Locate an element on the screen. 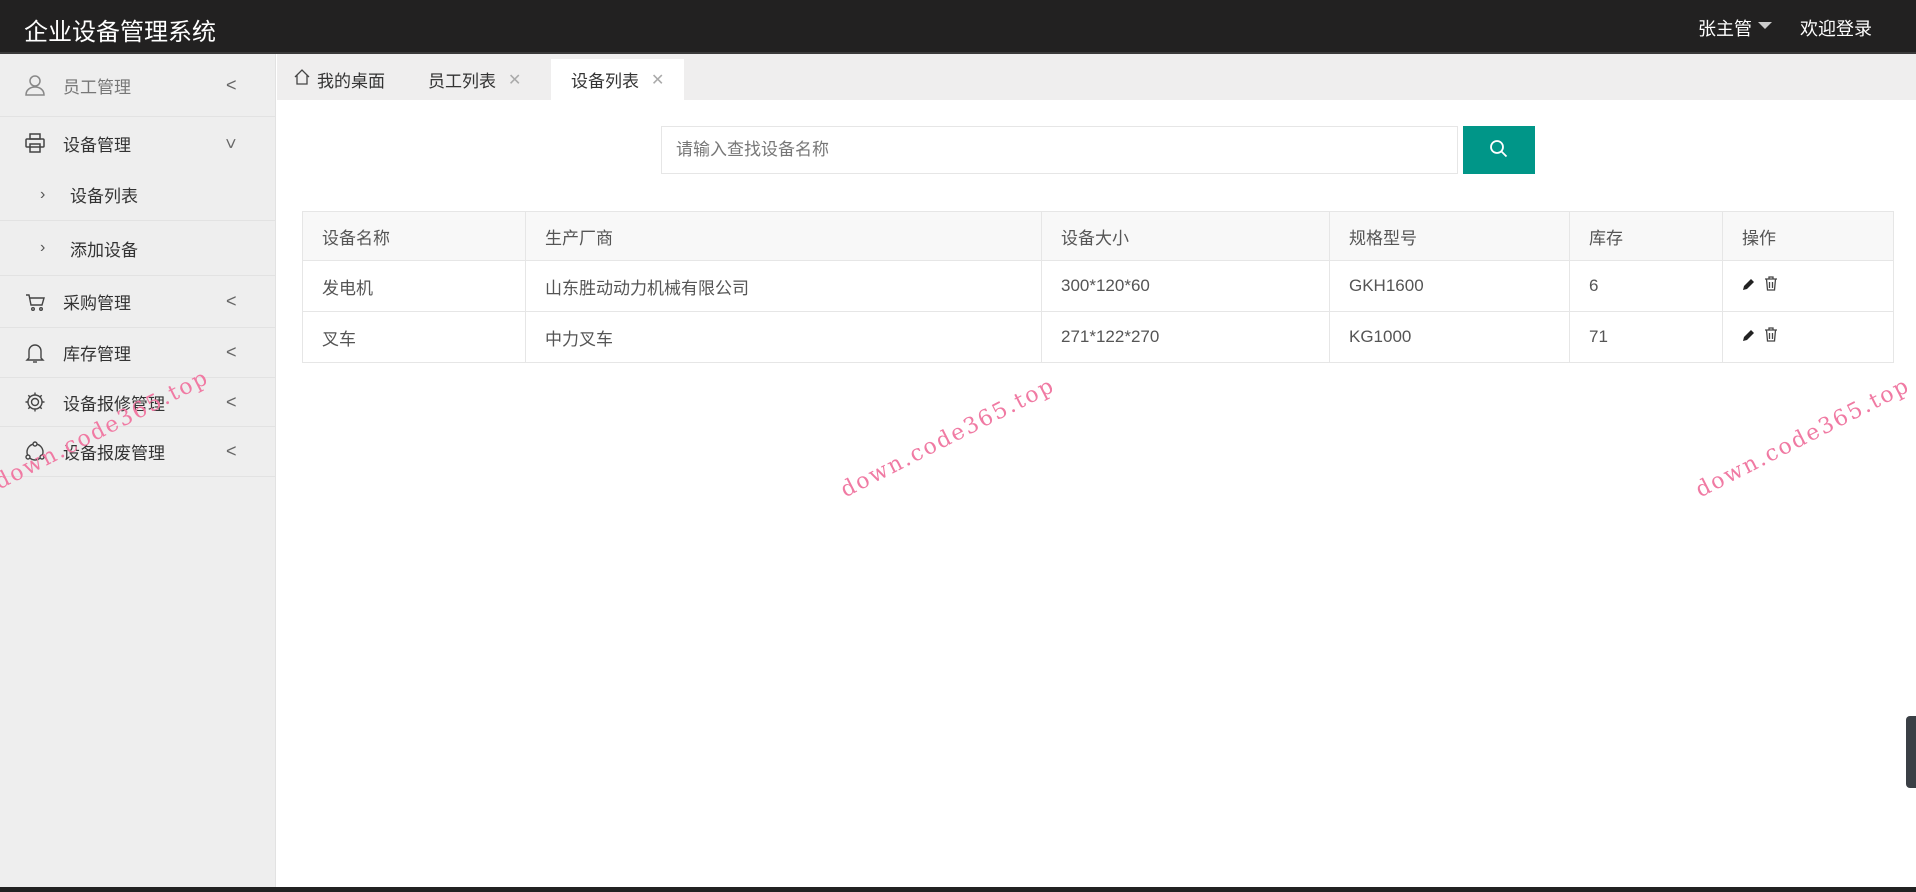  side-widget is located at coordinates (1911, 752).